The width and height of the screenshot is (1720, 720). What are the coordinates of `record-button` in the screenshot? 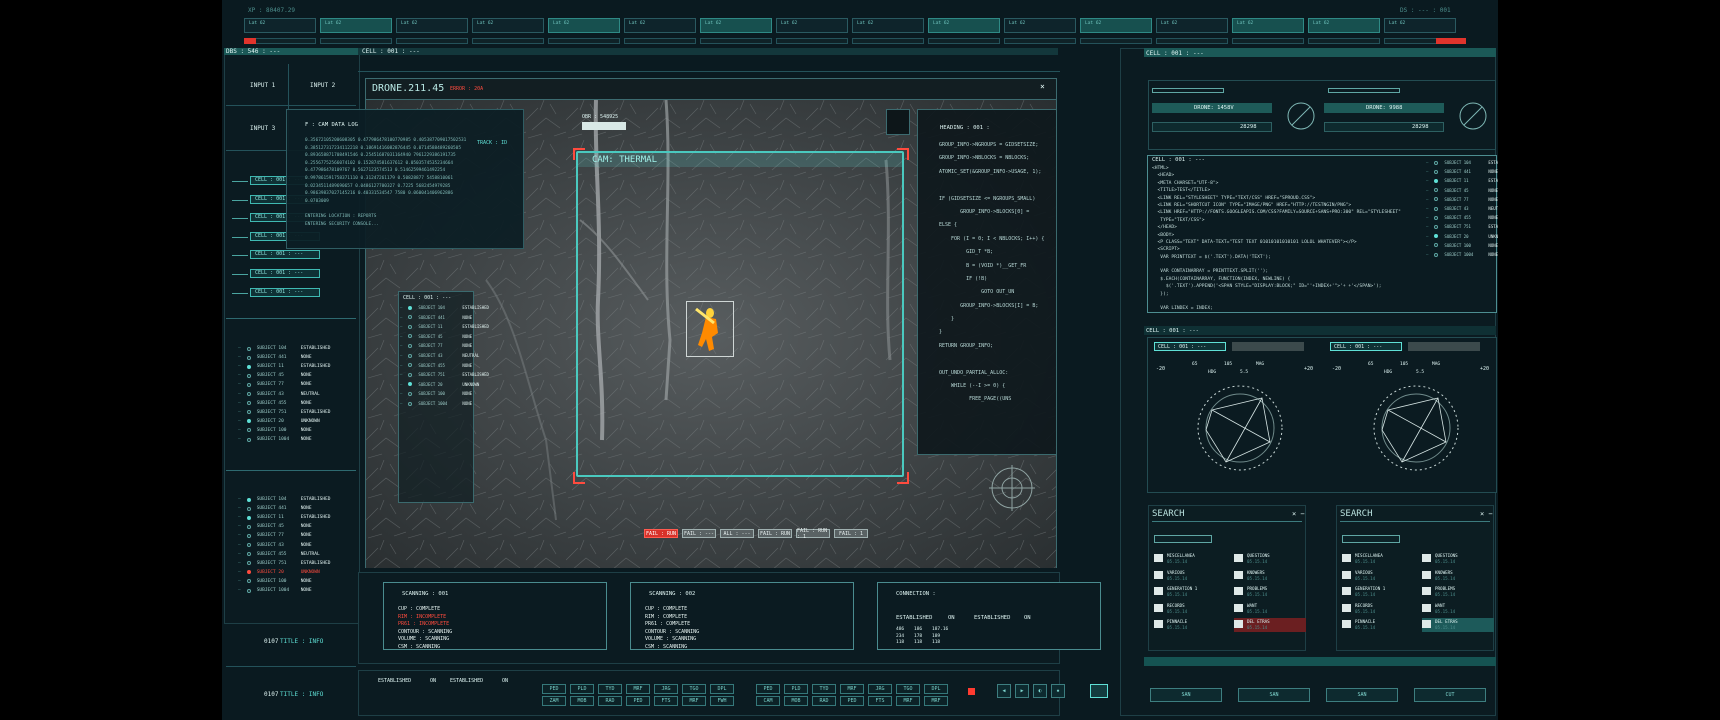 It's located at (971, 691).